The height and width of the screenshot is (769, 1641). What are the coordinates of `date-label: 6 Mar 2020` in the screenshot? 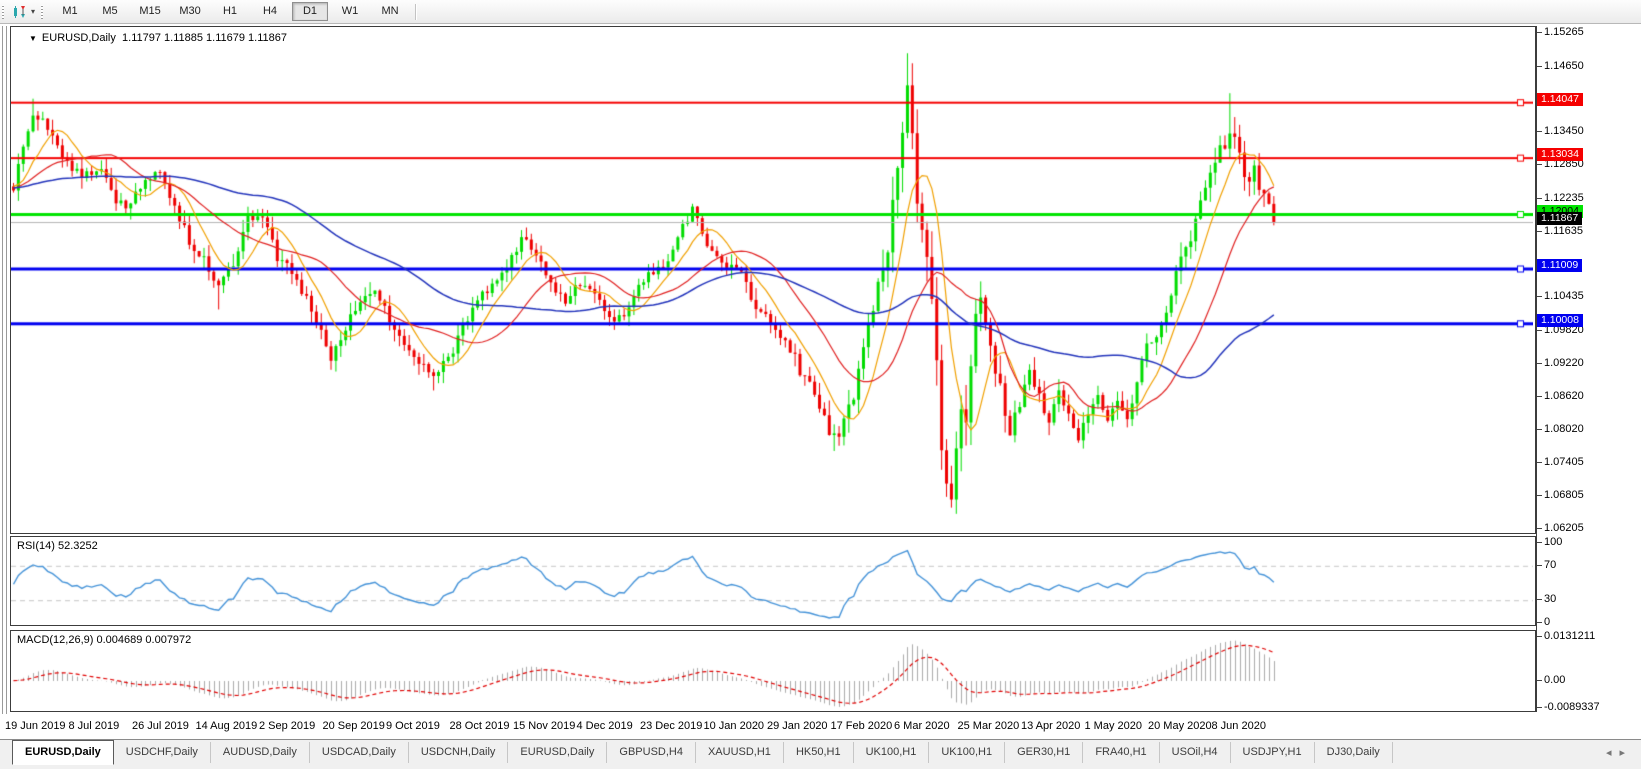 It's located at (922, 726).